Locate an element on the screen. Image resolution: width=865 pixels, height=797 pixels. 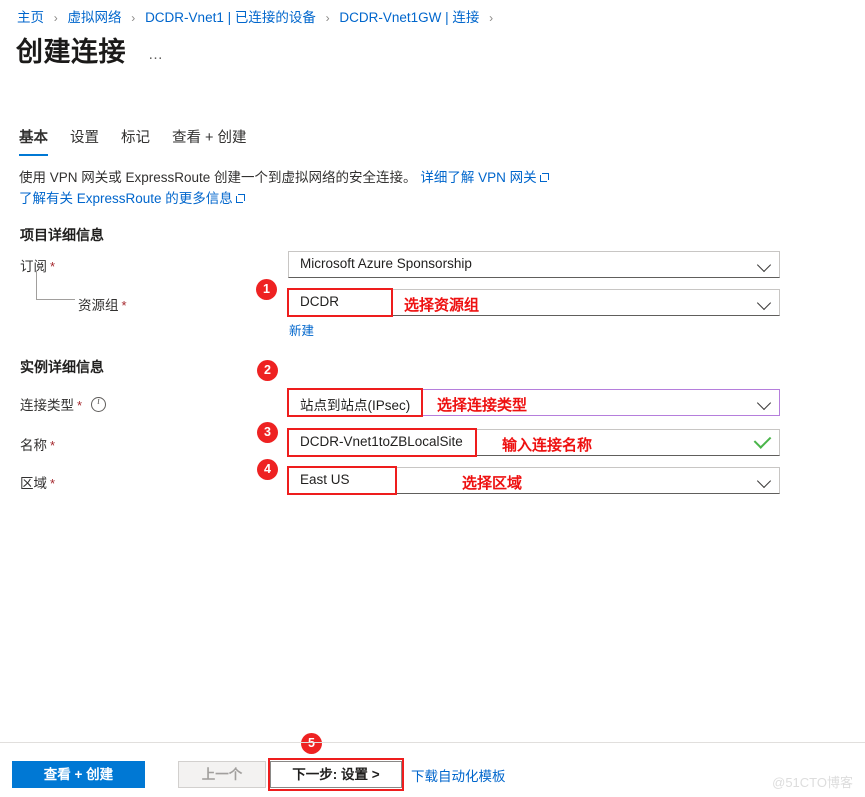
learn-more-expressroute-link: 了解有关 ExpressRoute 的更多信息 is located at coordinates (126, 198).